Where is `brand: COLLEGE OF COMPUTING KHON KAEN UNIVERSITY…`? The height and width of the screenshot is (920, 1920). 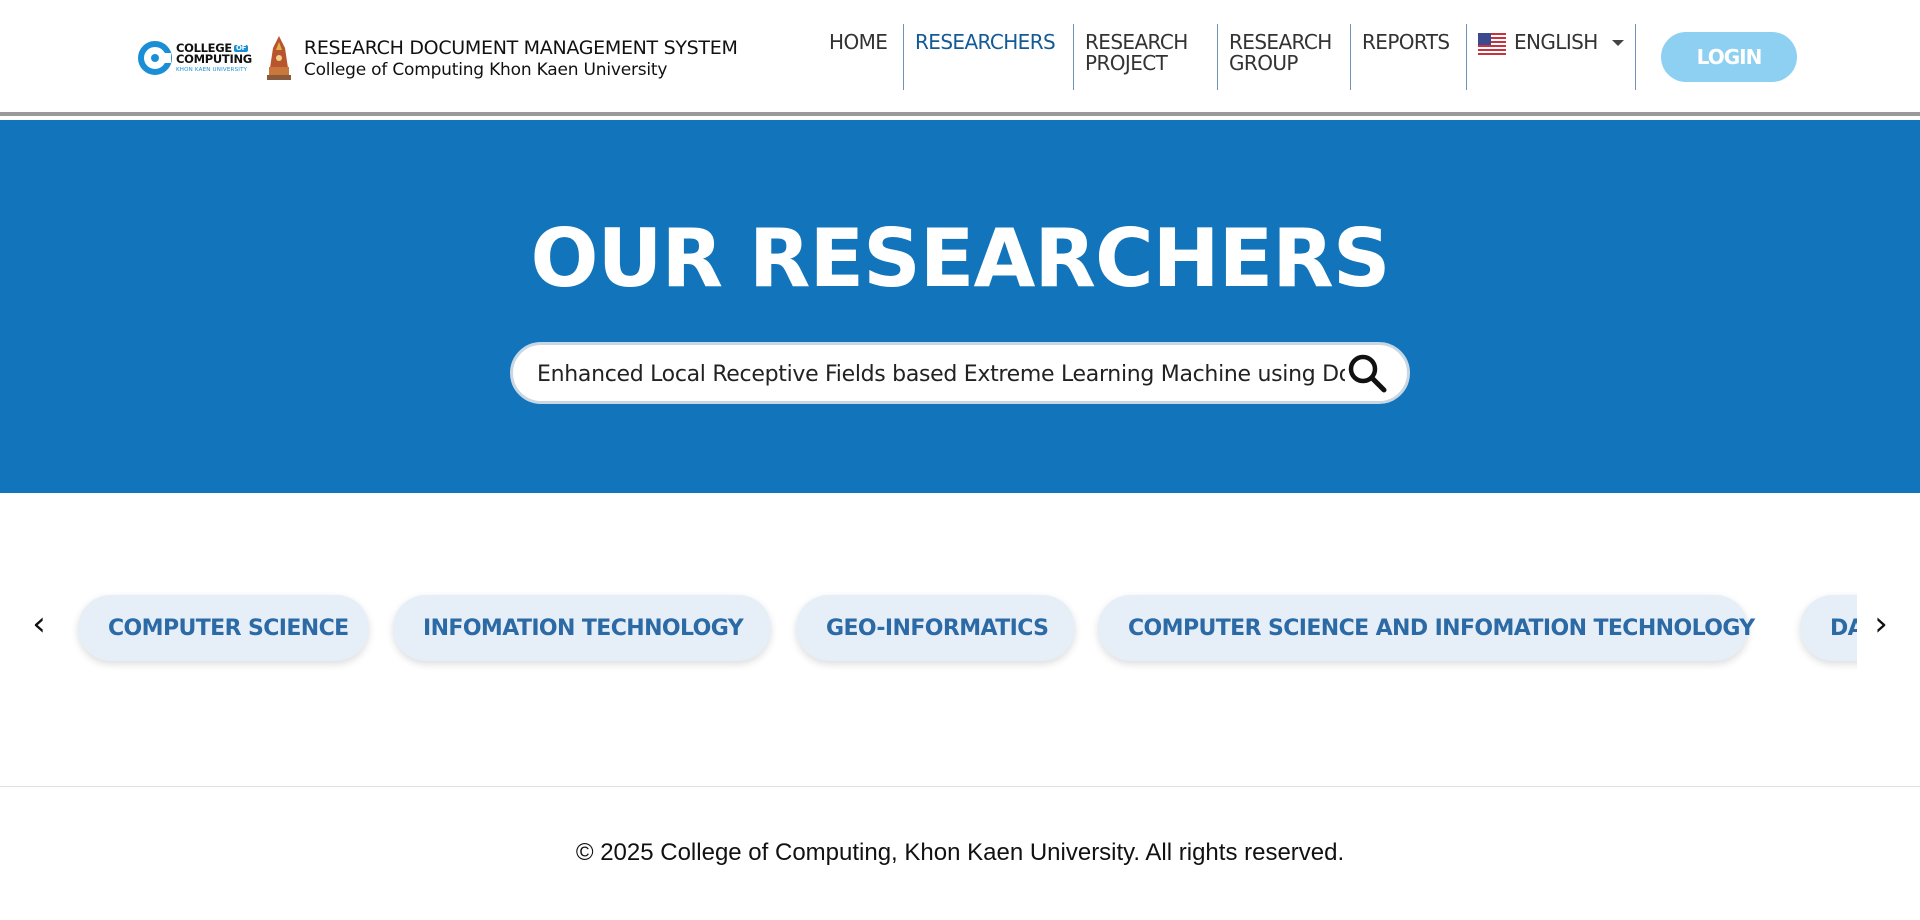 brand: COLLEGE OF COMPUTING KHON KAEN UNIVERSITY… is located at coordinates (438, 58).